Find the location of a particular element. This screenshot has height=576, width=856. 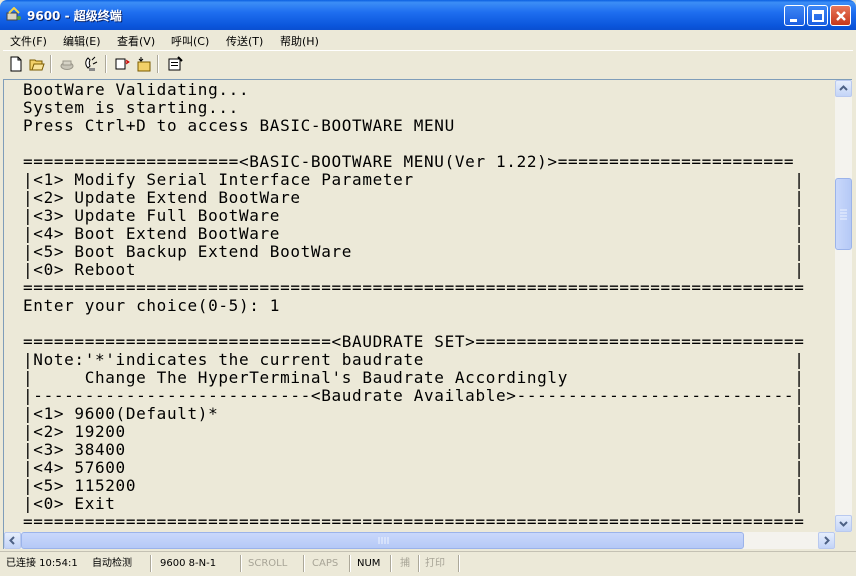

terminal-line: |<4> Boot Extend BootWare | is located at coordinates (414, 233).